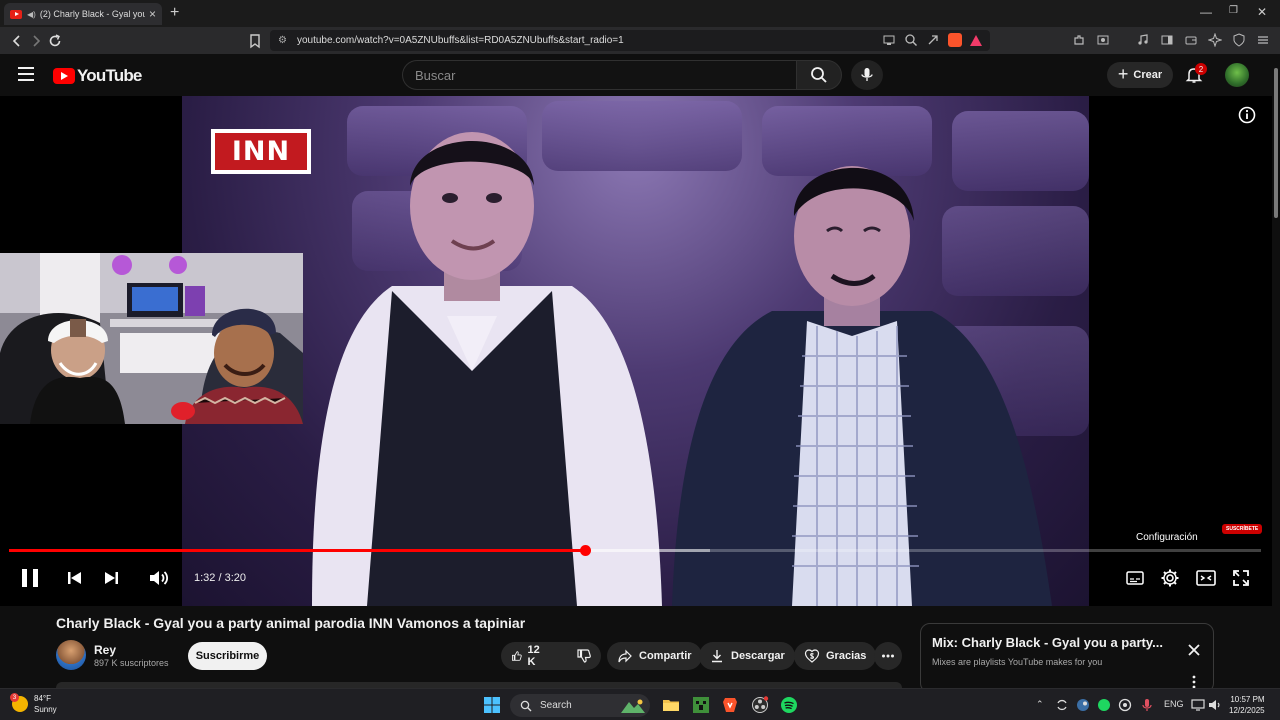  I want to click on thanks-label: Gracias, so click(846, 656).